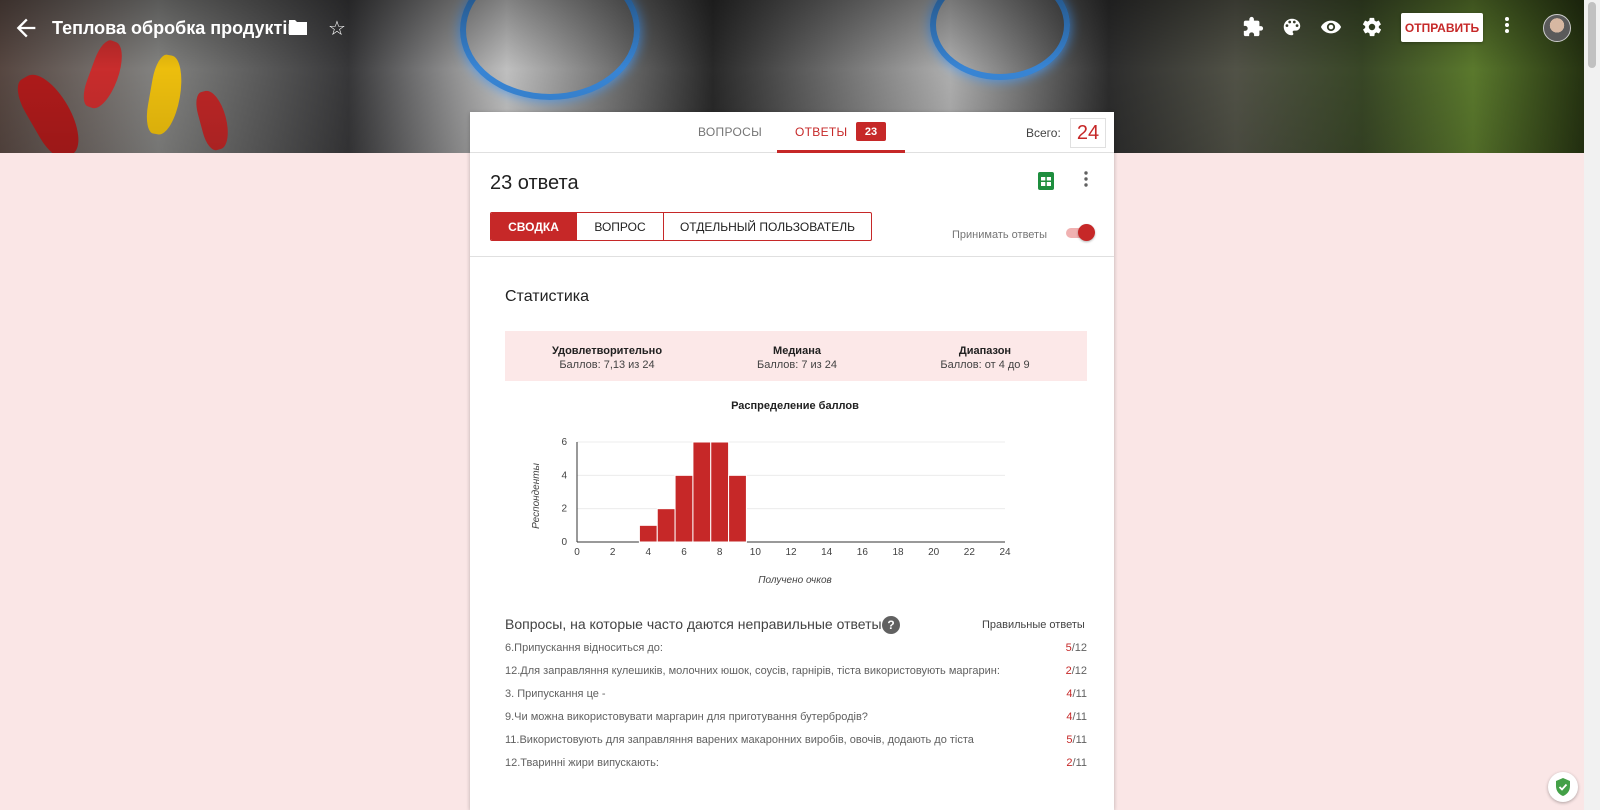  Describe the element at coordinates (684, 552) in the screenshot. I see `chart-x-tick-label: 6` at that location.